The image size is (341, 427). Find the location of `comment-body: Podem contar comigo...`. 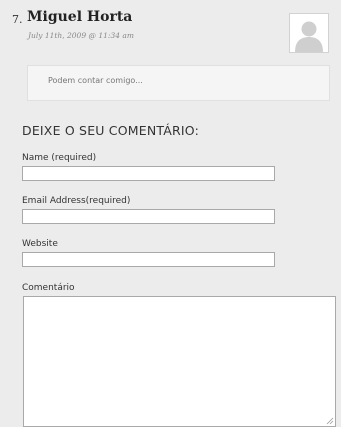

comment-body: Podem contar comigo... is located at coordinates (178, 83).